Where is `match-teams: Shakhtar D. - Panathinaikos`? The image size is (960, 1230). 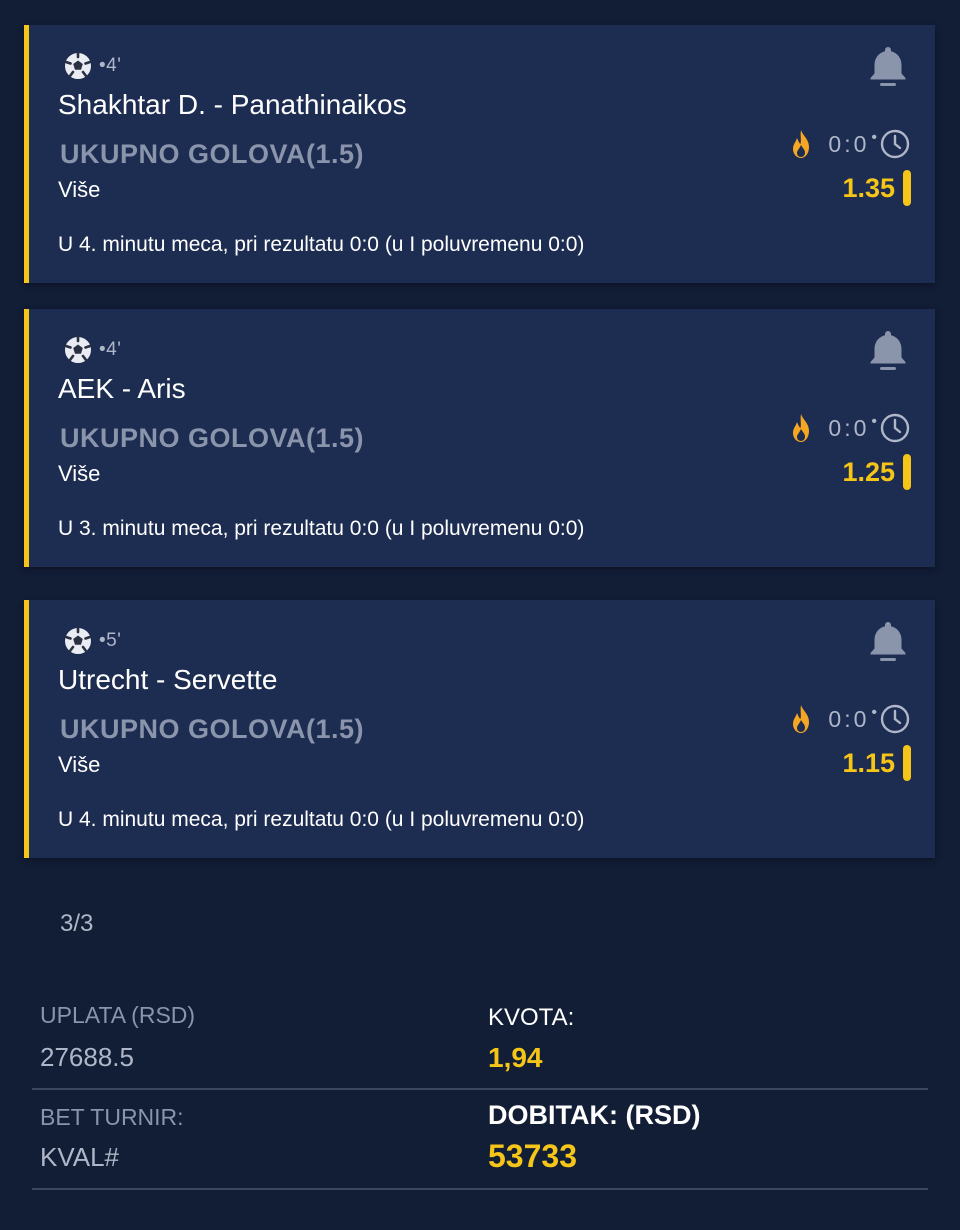
match-teams: Shakhtar D. - Panathinaikos is located at coordinates (232, 105).